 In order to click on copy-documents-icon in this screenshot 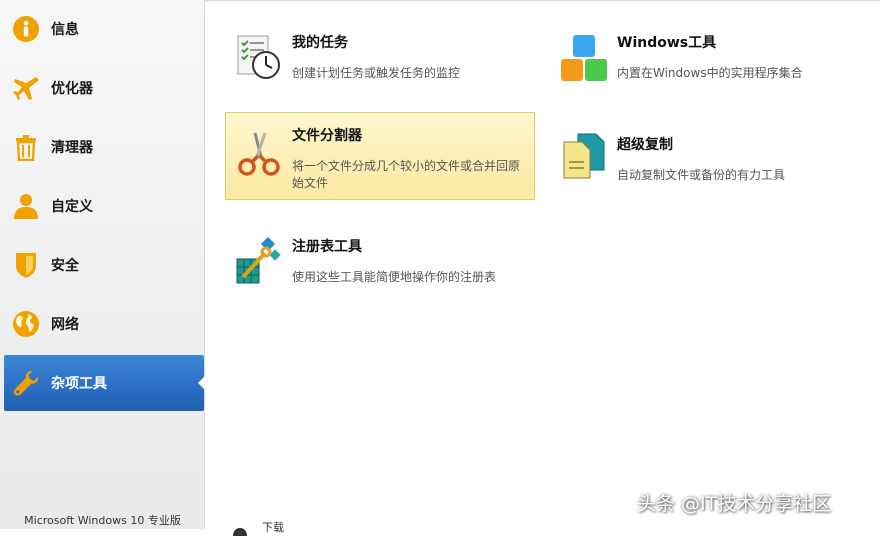, I will do `click(584, 156)`.